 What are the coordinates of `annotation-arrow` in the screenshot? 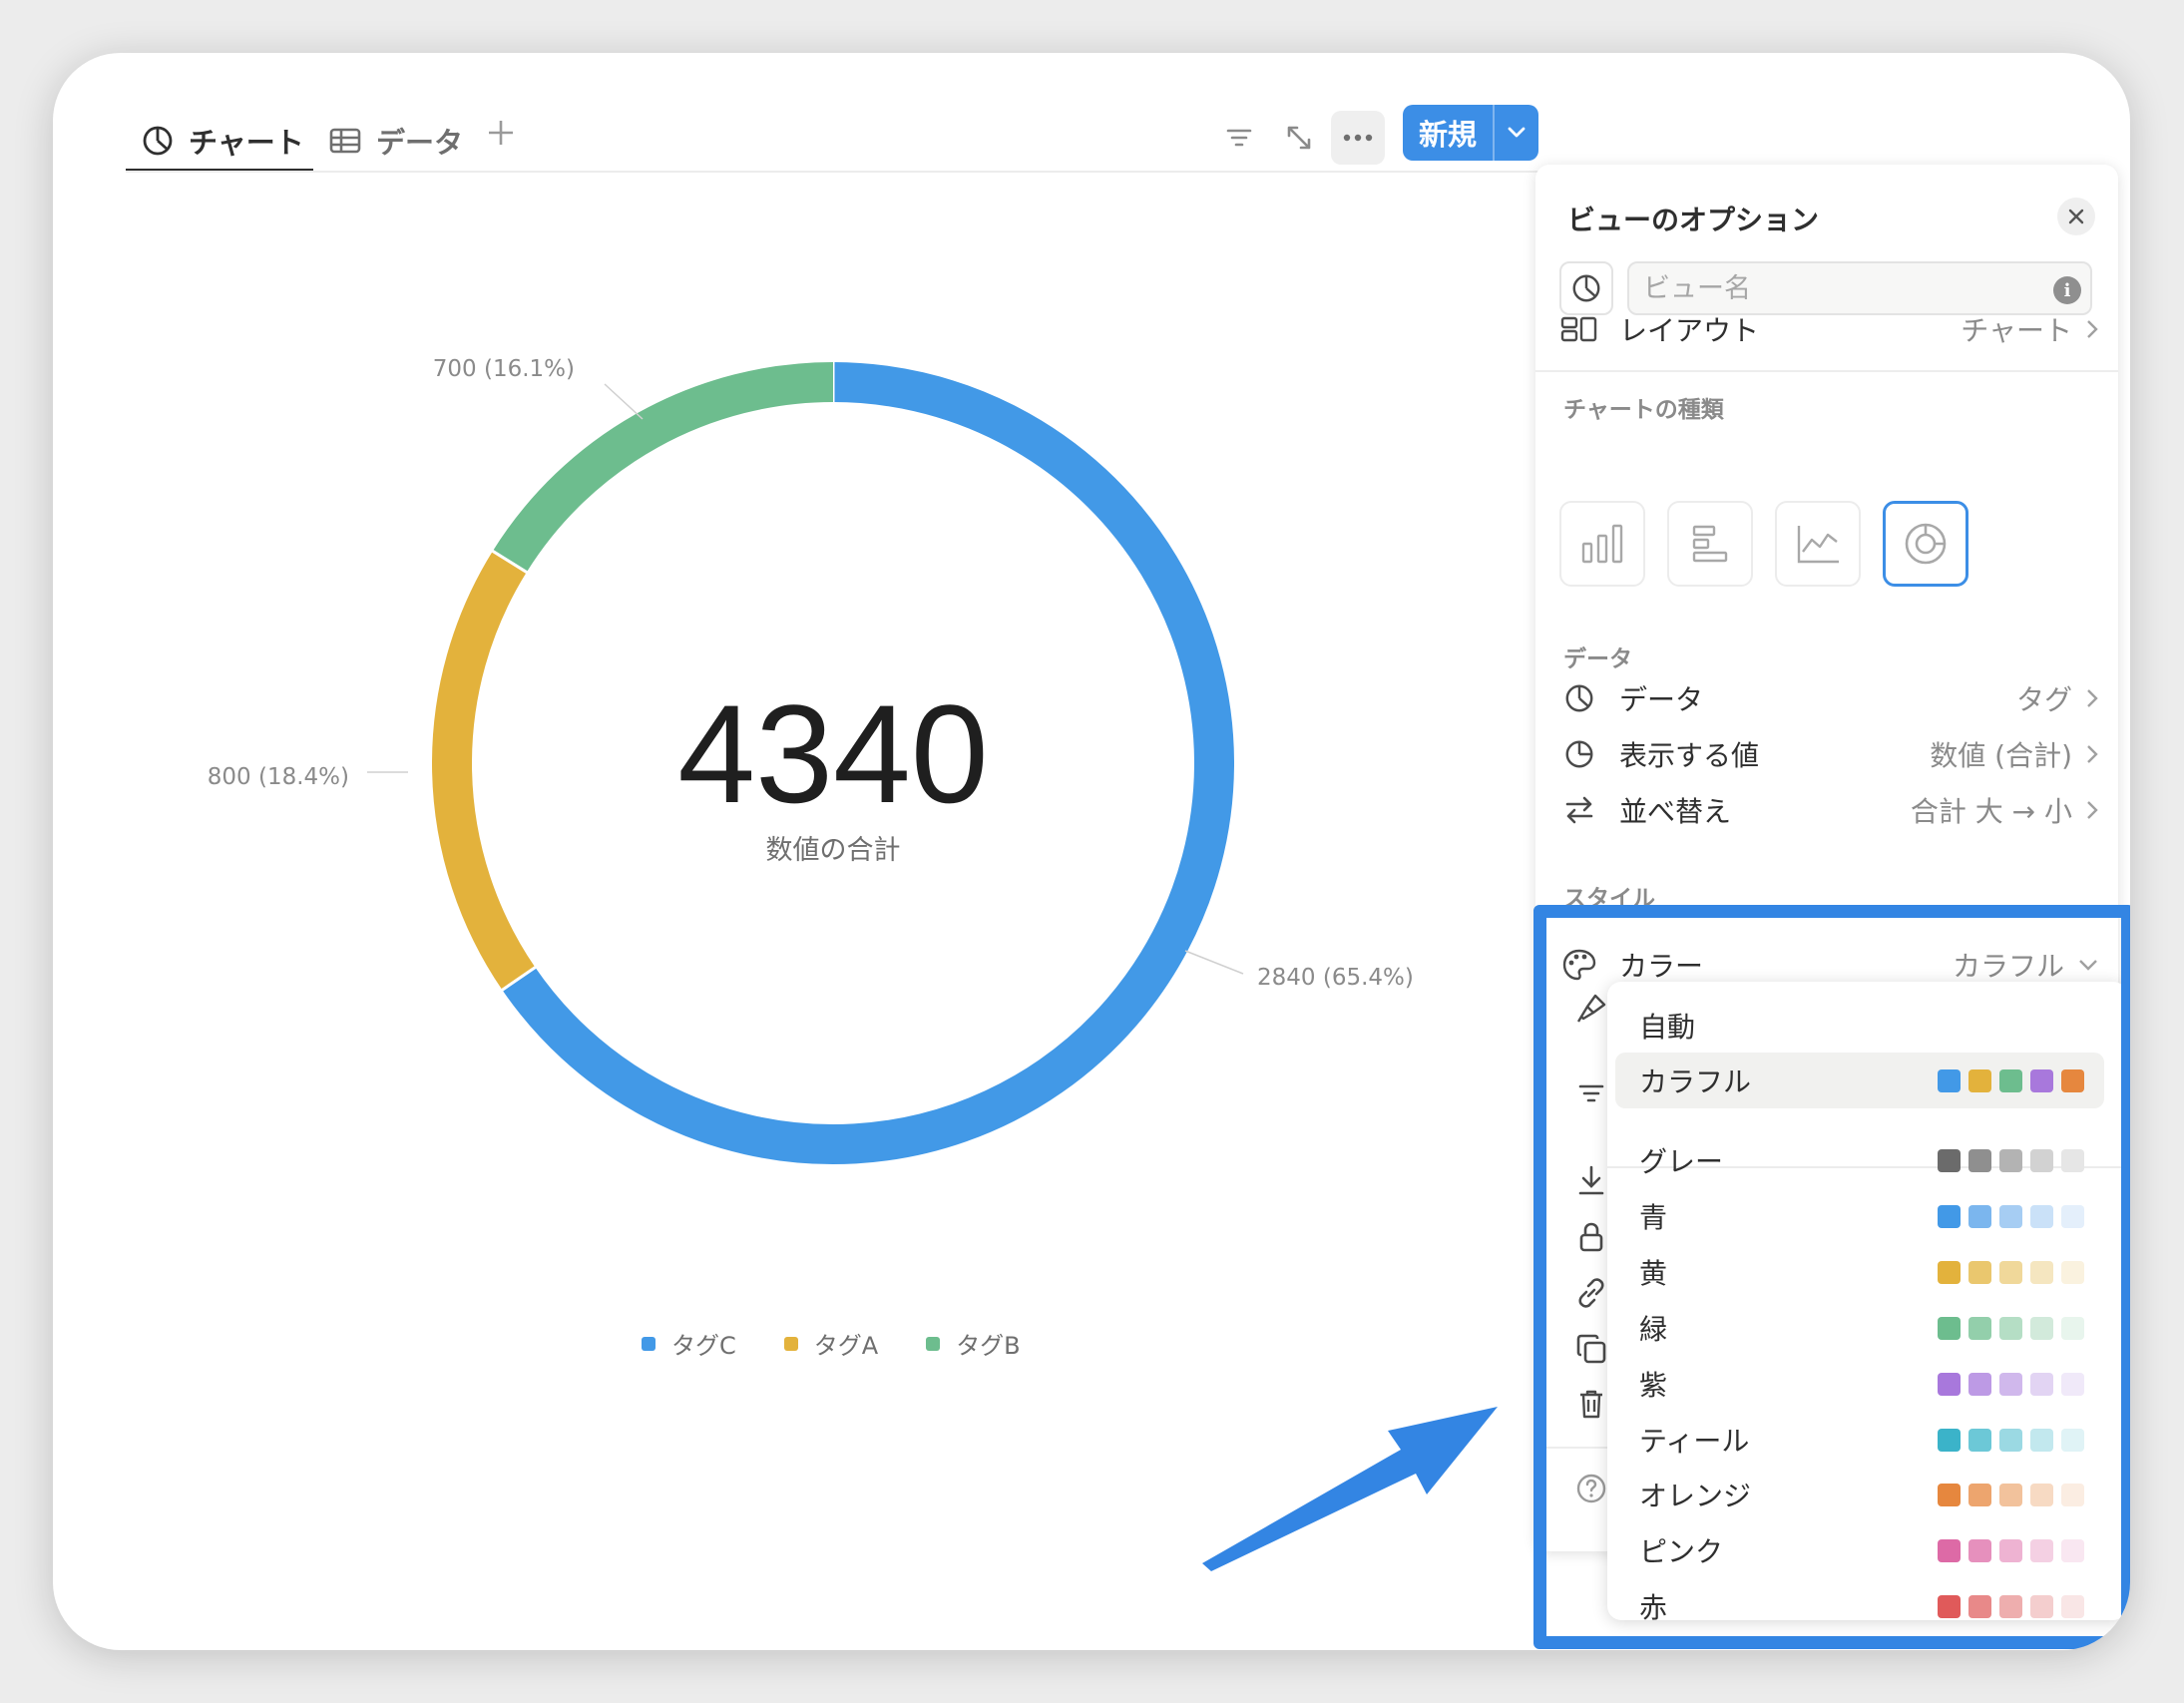 It's located at (1350, 1489).